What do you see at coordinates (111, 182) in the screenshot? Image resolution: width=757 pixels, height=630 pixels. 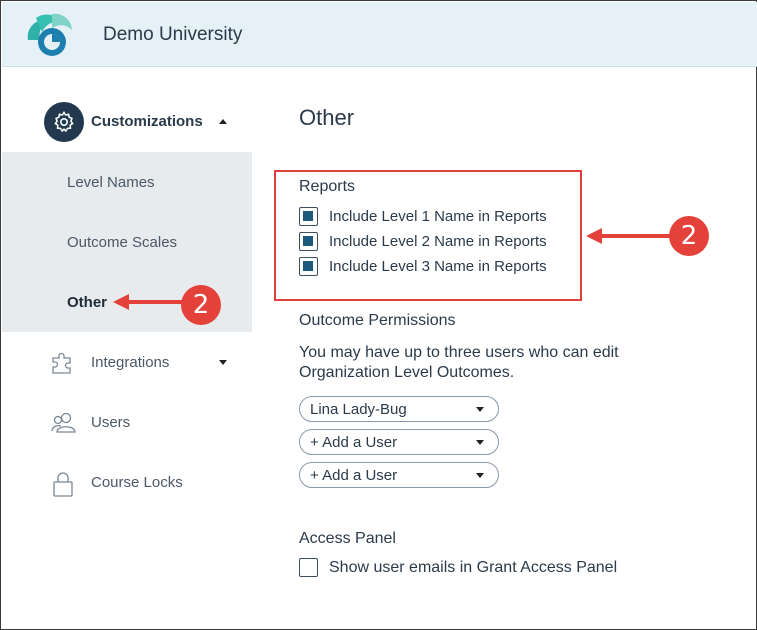 I see `subnav-item-level-names: Level Names` at bounding box center [111, 182].